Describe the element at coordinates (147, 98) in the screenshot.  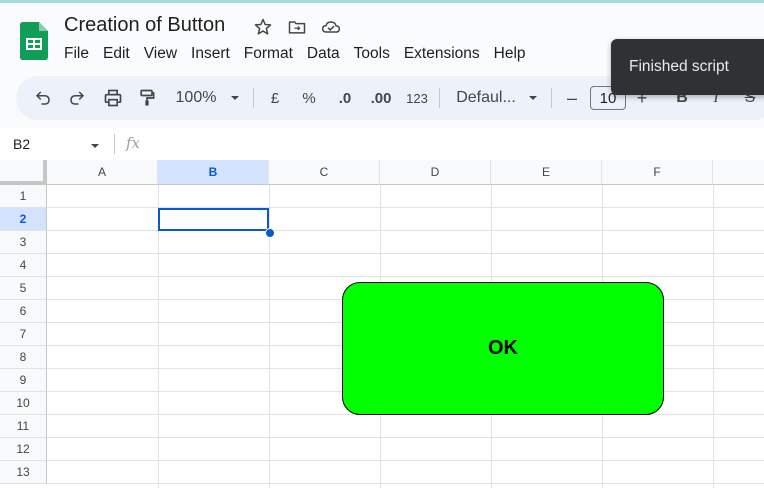
I see `paint-format-icon` at that location.